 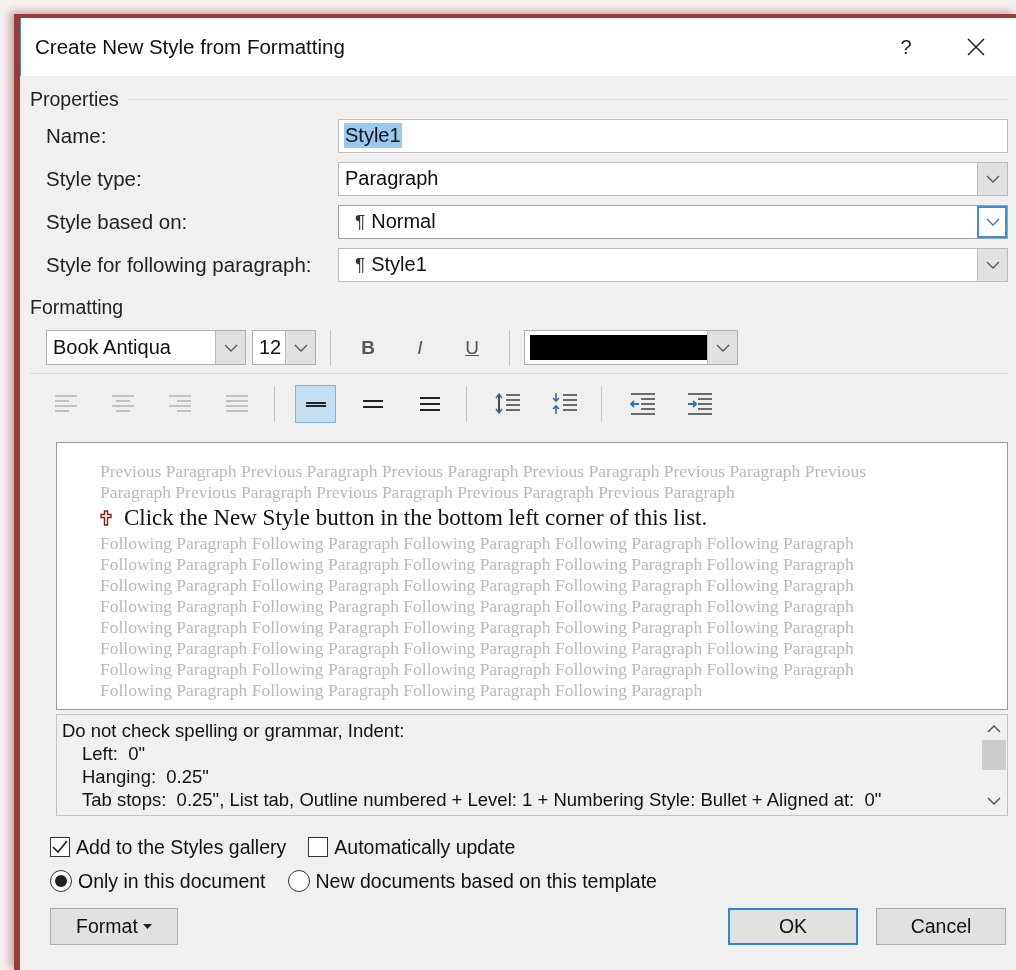 I want to click on section-heading: Properties, so click(x=74, y=99).